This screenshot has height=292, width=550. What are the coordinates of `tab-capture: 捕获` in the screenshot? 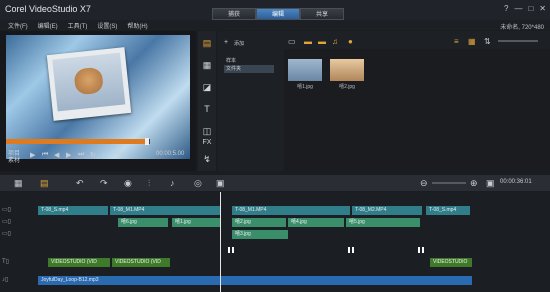 It's located at (234, 14).